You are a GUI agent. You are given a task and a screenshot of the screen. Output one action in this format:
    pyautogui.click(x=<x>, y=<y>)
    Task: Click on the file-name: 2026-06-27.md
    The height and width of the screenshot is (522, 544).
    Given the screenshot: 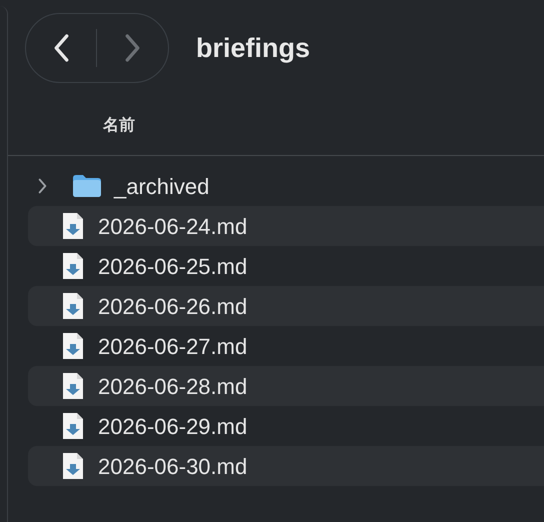 What is the action you would take?
    pyautogui.click(x=173, y=346)
    